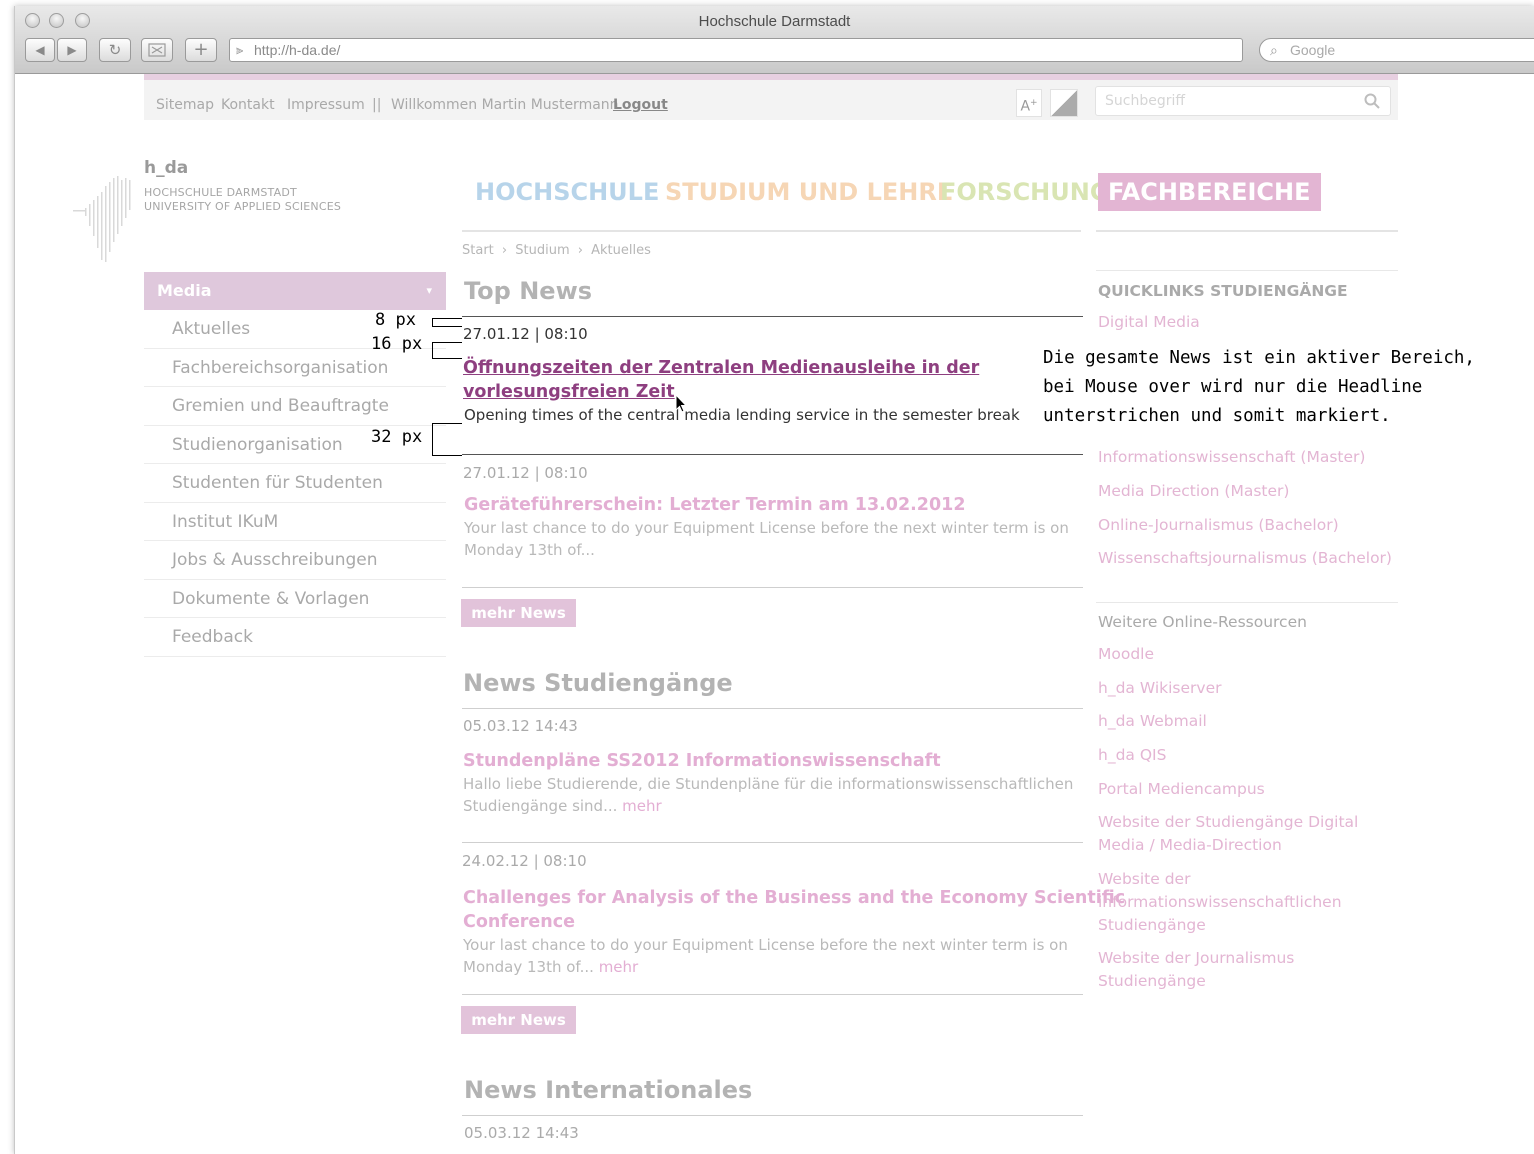  What do you see at coordinates (295, 599) in the screenshot?
I see `left-nav-item-dokumente: Dokumente & Vorlagen` at bounding box center [295, 599].